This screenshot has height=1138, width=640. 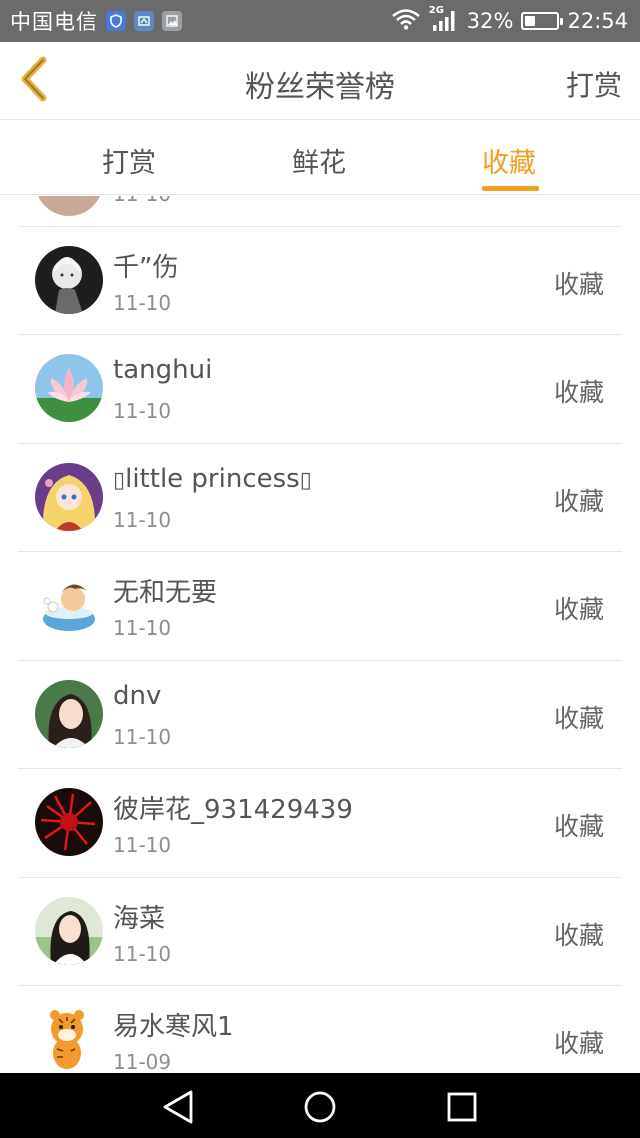 What do you see at coordinates (165, 593) in the screenshot?
I see `user-name: 无和无要` at bounding box center [165, 593].